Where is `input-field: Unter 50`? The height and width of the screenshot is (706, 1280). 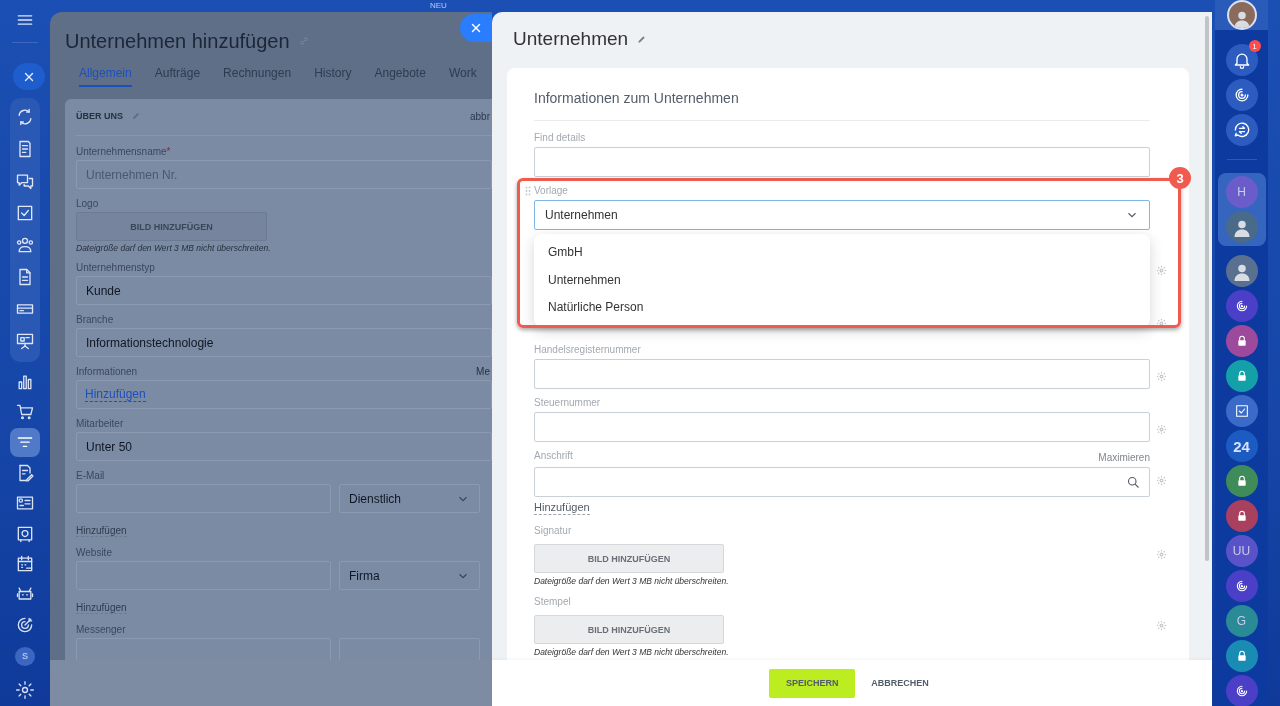
input-field: Unter 50 is located at coordinates (284, 446).